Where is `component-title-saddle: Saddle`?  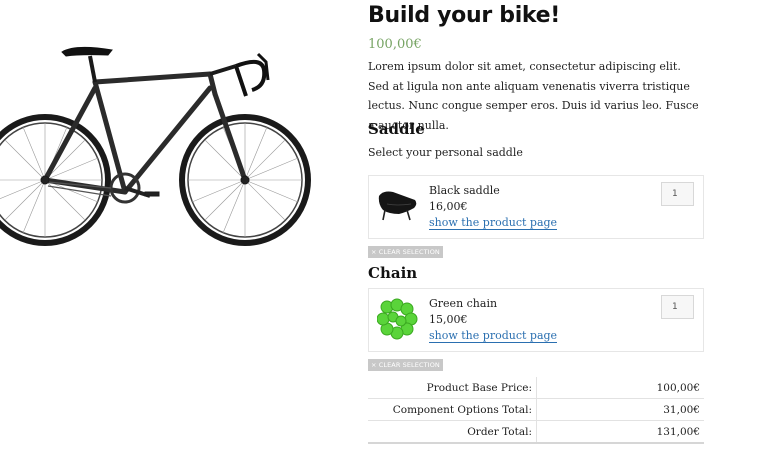 component-title-saddle: Saddle is located at coordinates (396, 129).